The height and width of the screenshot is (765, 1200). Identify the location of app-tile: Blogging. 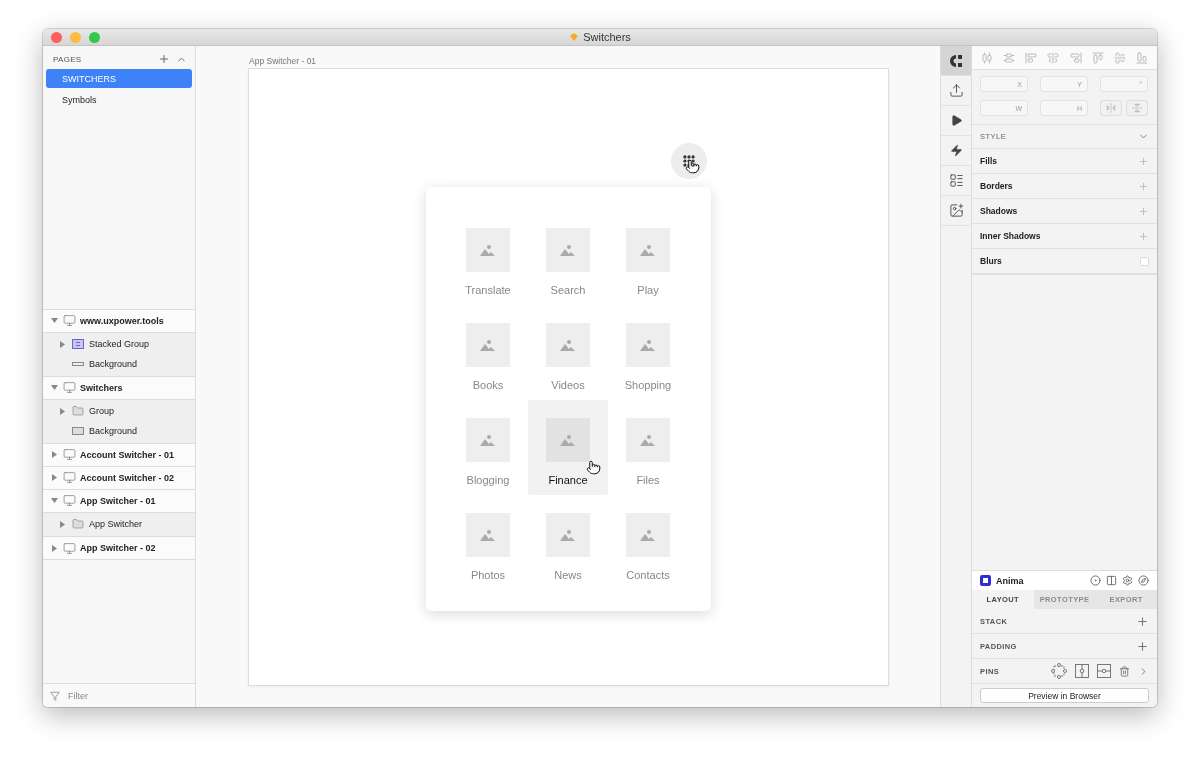
(488, 447).